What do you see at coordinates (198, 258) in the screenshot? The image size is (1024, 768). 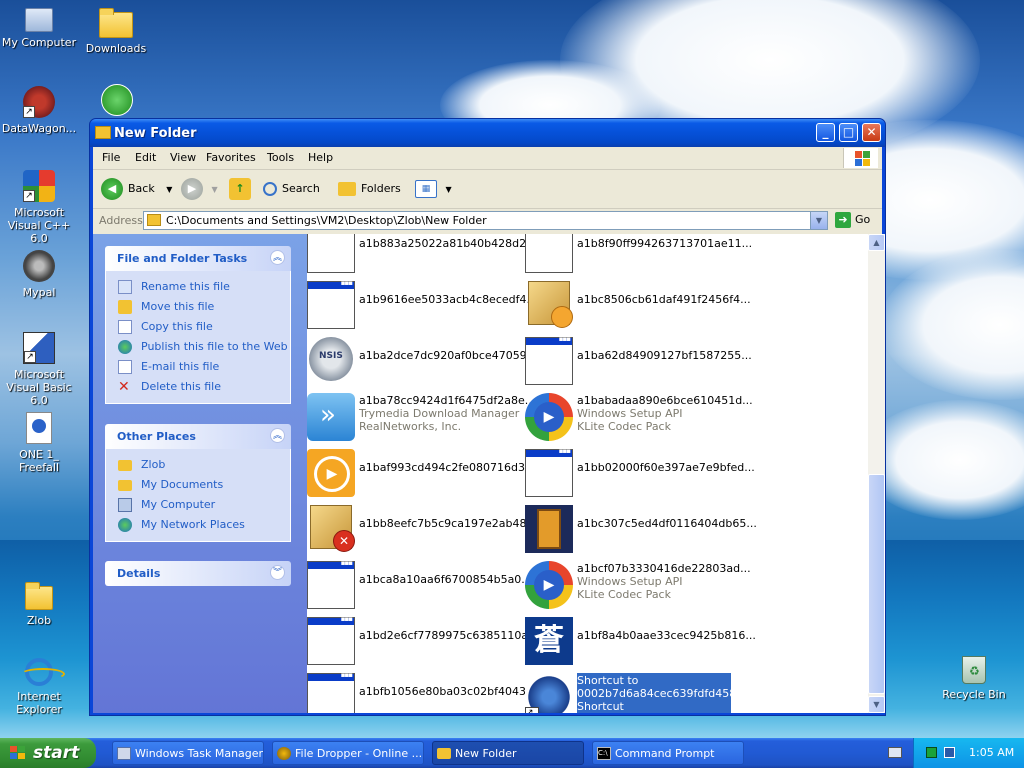 I see `file-and-folder-tasks-header: File and Folder Tasks ︽` at bounding box center [198, 258].